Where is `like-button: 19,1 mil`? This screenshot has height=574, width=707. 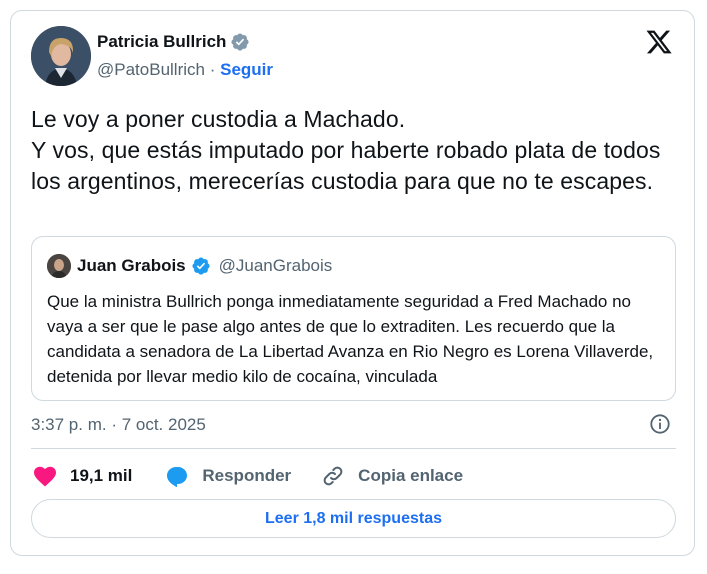
like-button: 19,1 mil is located at coordinates (82, 476).